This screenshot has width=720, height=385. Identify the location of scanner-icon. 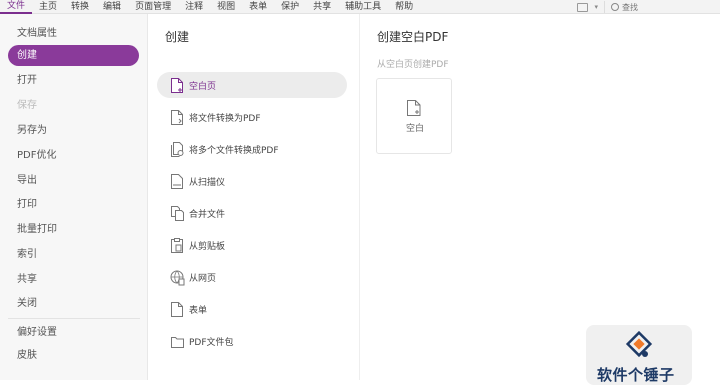
(177, 181).